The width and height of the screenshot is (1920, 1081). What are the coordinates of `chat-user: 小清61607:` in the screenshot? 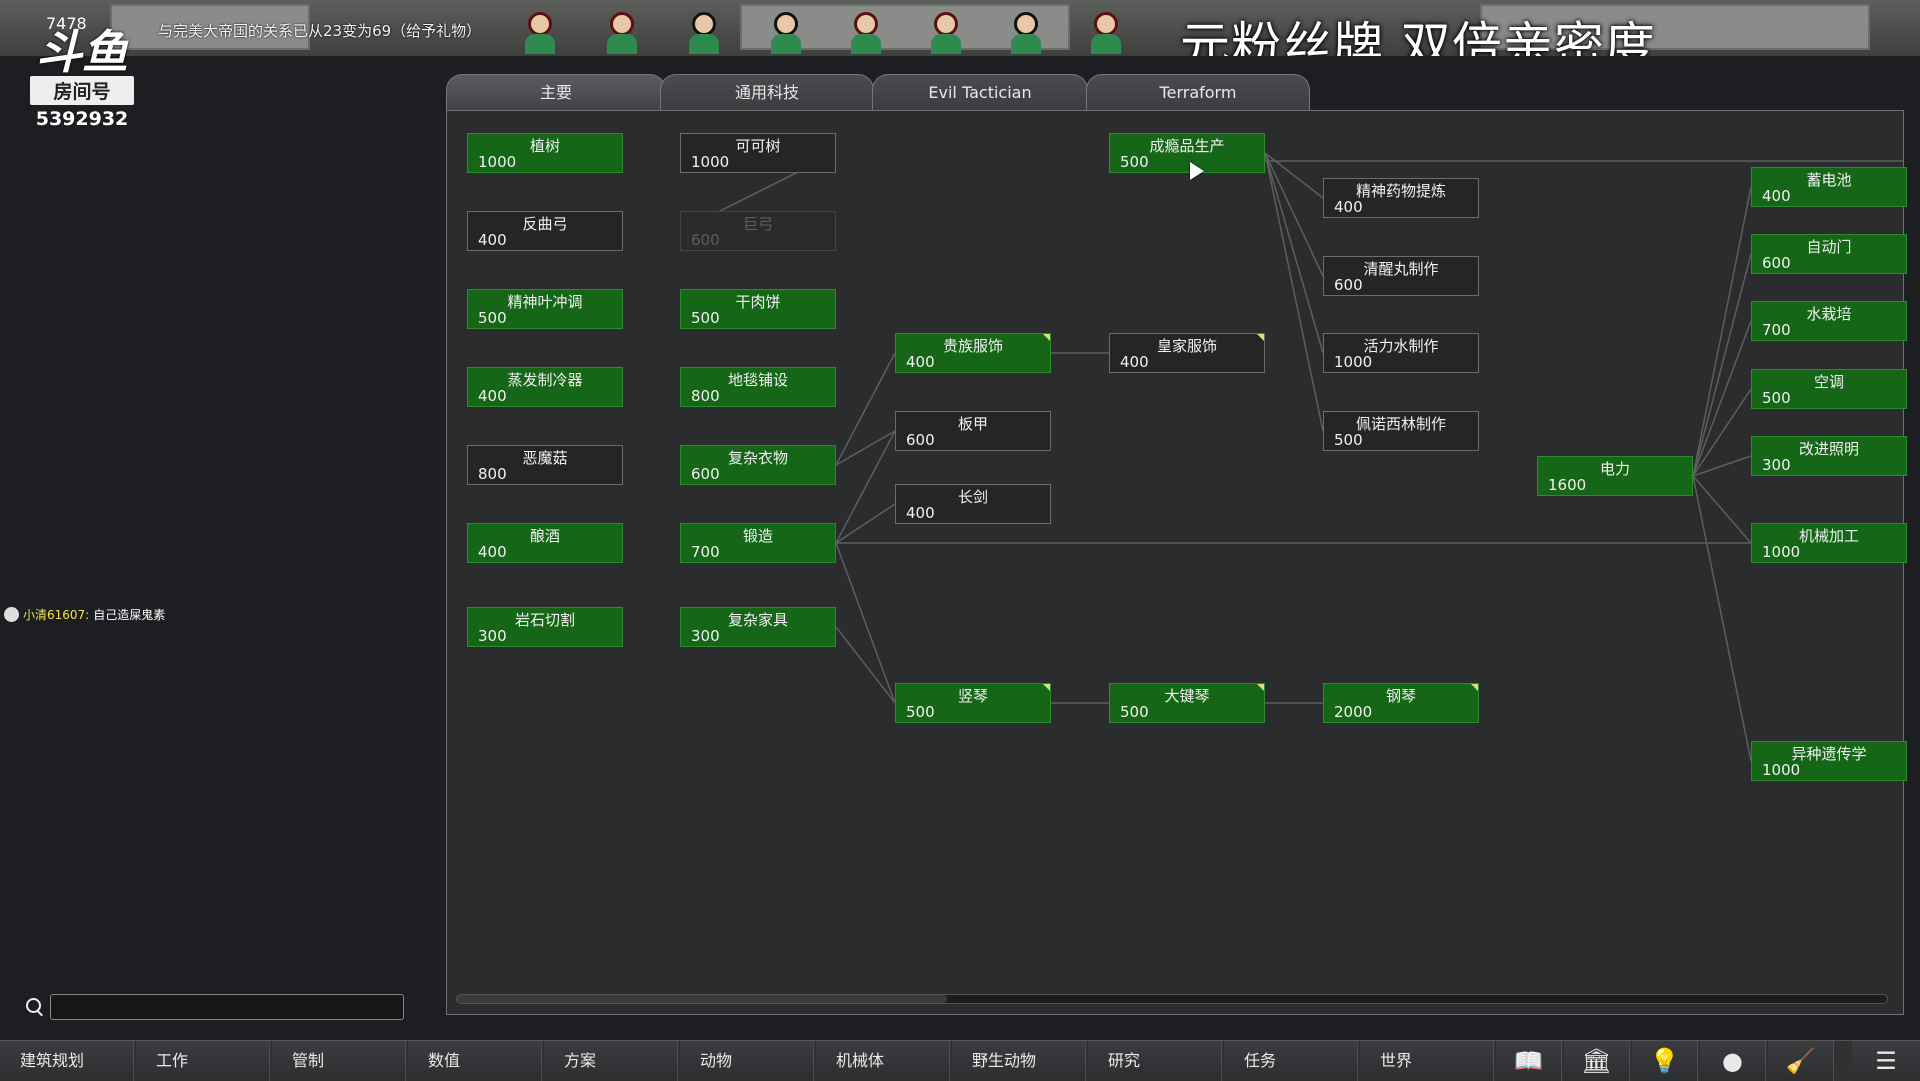 It's located at (56, 615).